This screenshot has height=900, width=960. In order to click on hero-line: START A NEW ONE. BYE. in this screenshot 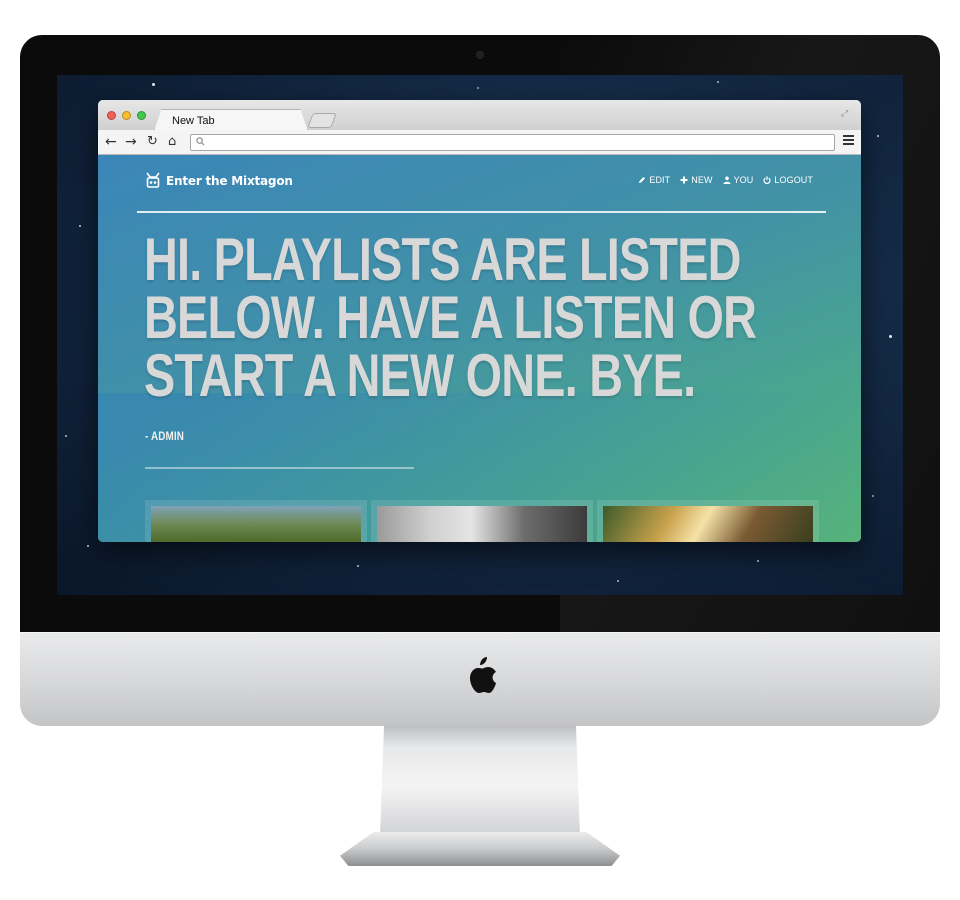, I will do `click(420, 375)`.